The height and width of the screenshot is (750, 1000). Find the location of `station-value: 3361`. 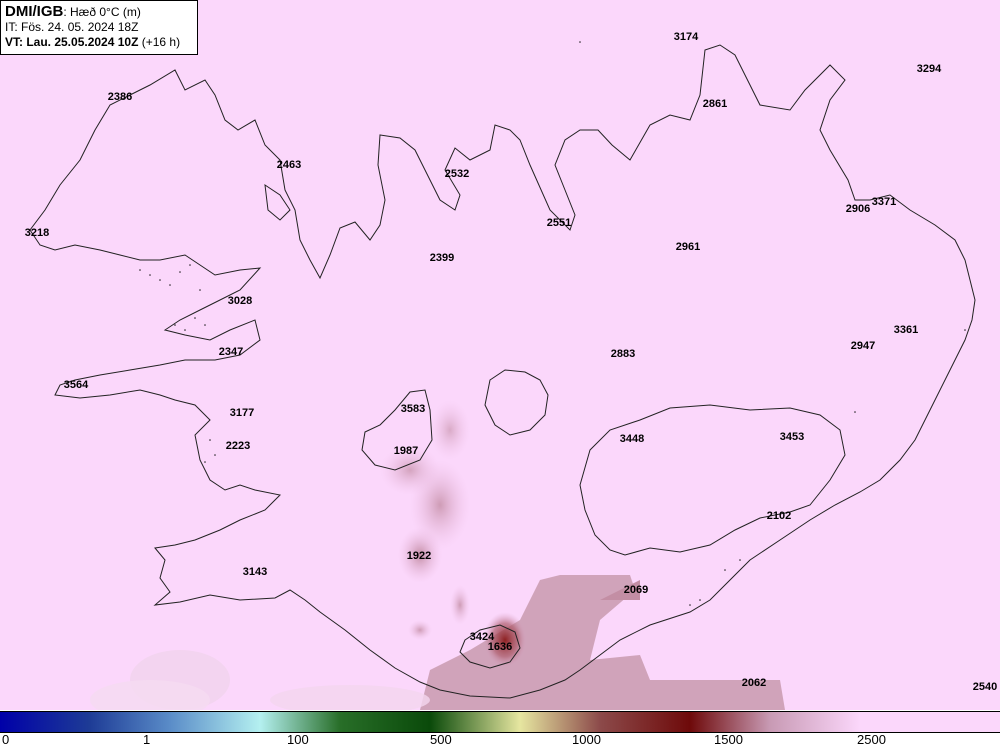

station-value: 3361 is located at coordinates (906, 330).